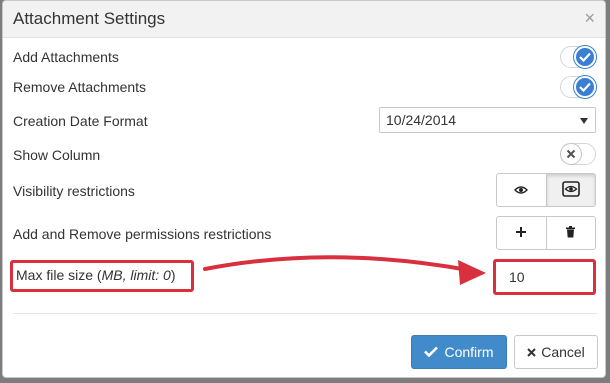 The image size is (610, 383). Describe the element at coordinates (589, 18) in the screenshot. I see `close-icon: ×` at that location.